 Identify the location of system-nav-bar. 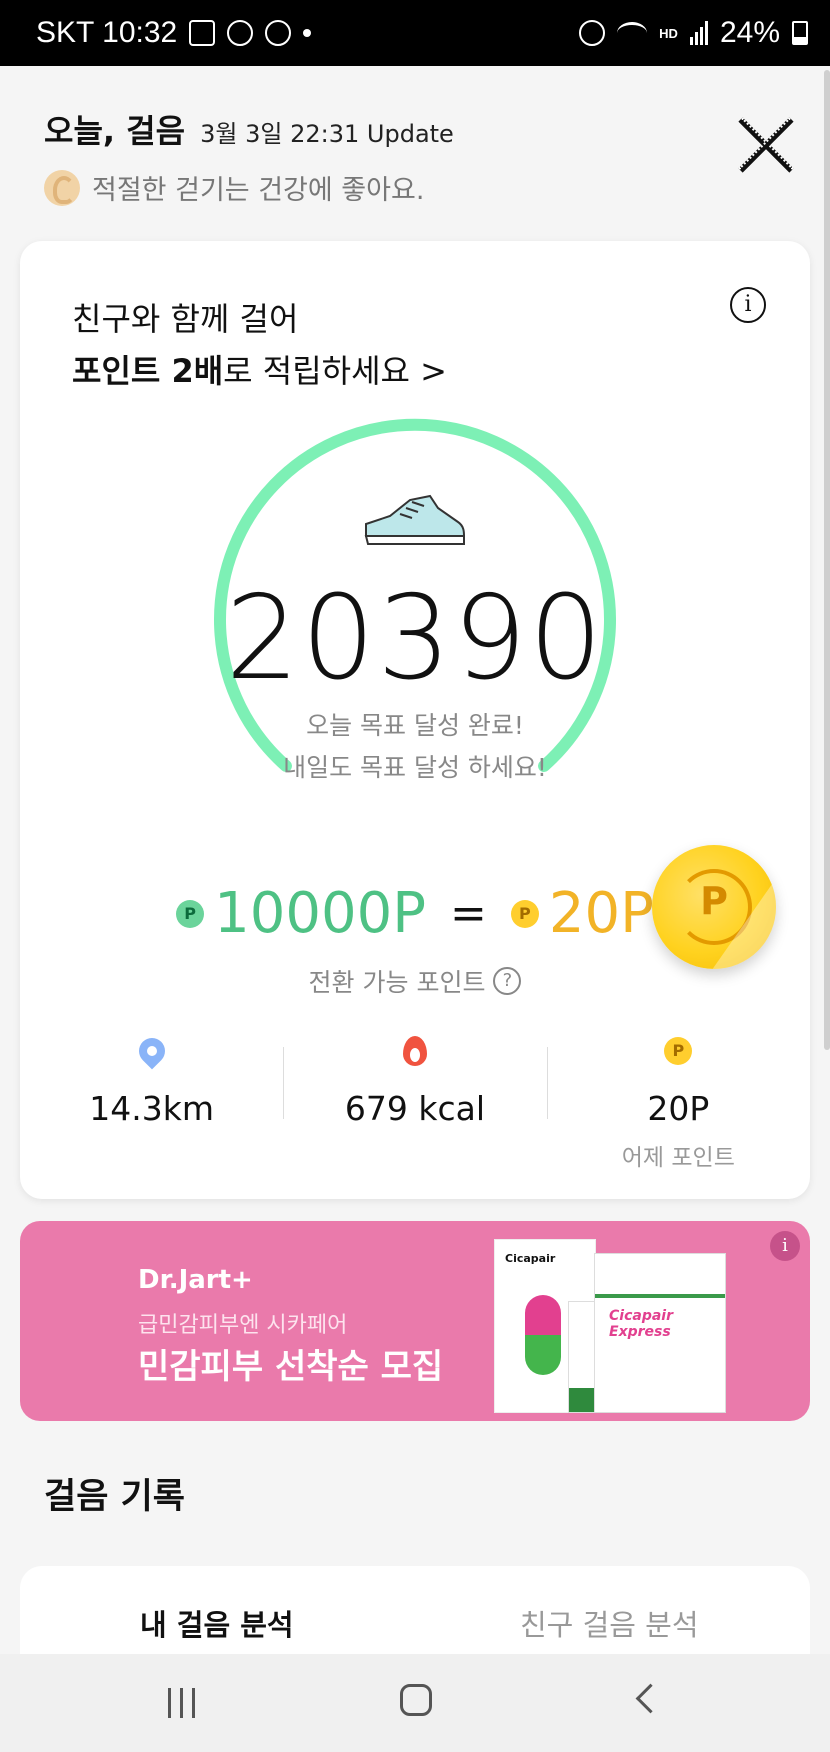
(415, 1703).